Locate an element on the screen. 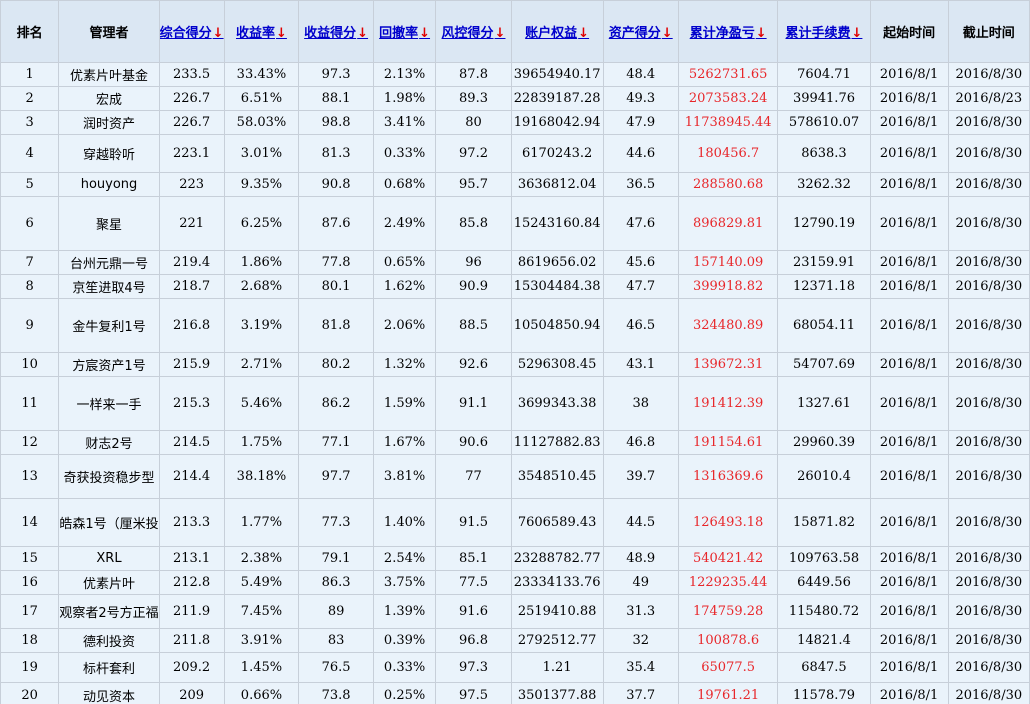  cell-account-equity: 3548510.45 is located at coordinates (557, 476).